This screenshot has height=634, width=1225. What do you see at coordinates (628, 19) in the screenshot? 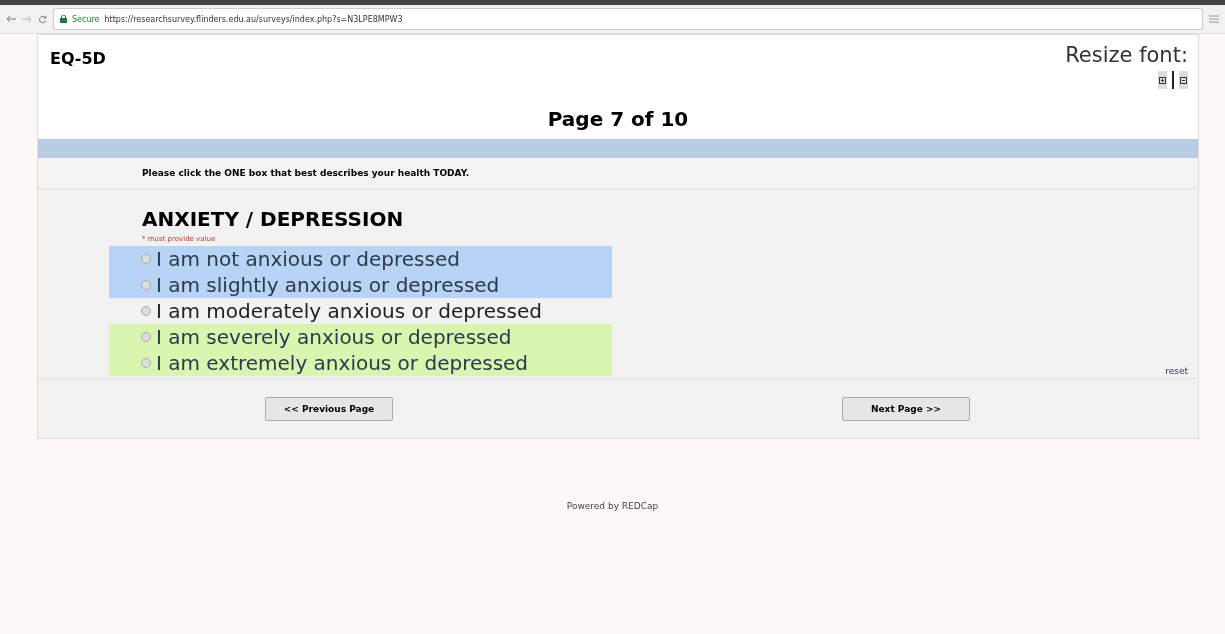
I see `address-bar: Secure https://researchsurvey.flinders.edu.au/surveys/index.php?s=N3LPE8MPW3` at bounding box center [628, 19].